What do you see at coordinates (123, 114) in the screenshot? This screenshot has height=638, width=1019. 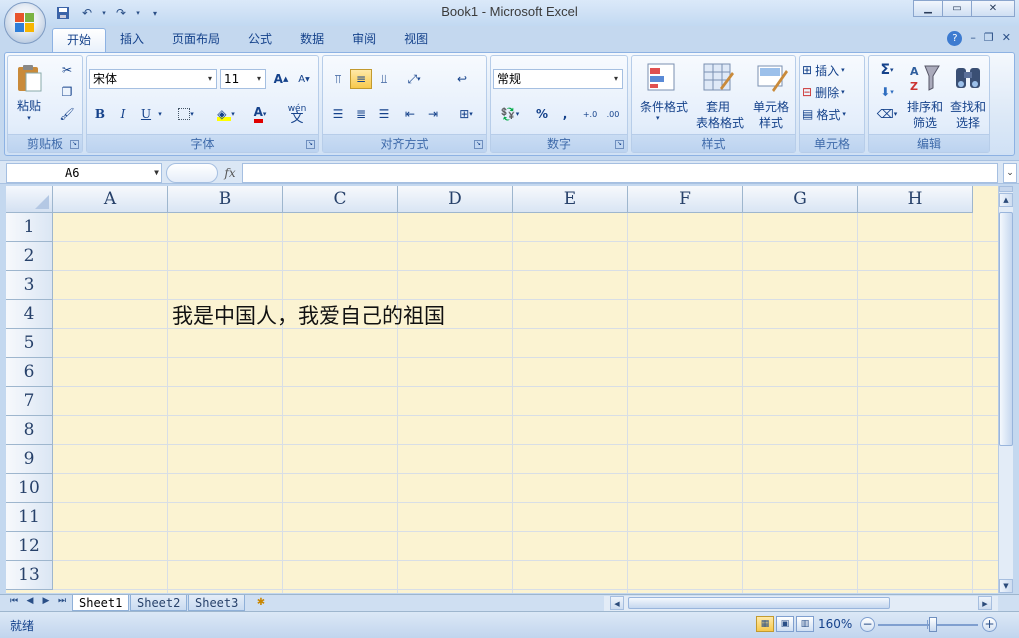 I see `italic-button: I` at bounding box center [123, 114].